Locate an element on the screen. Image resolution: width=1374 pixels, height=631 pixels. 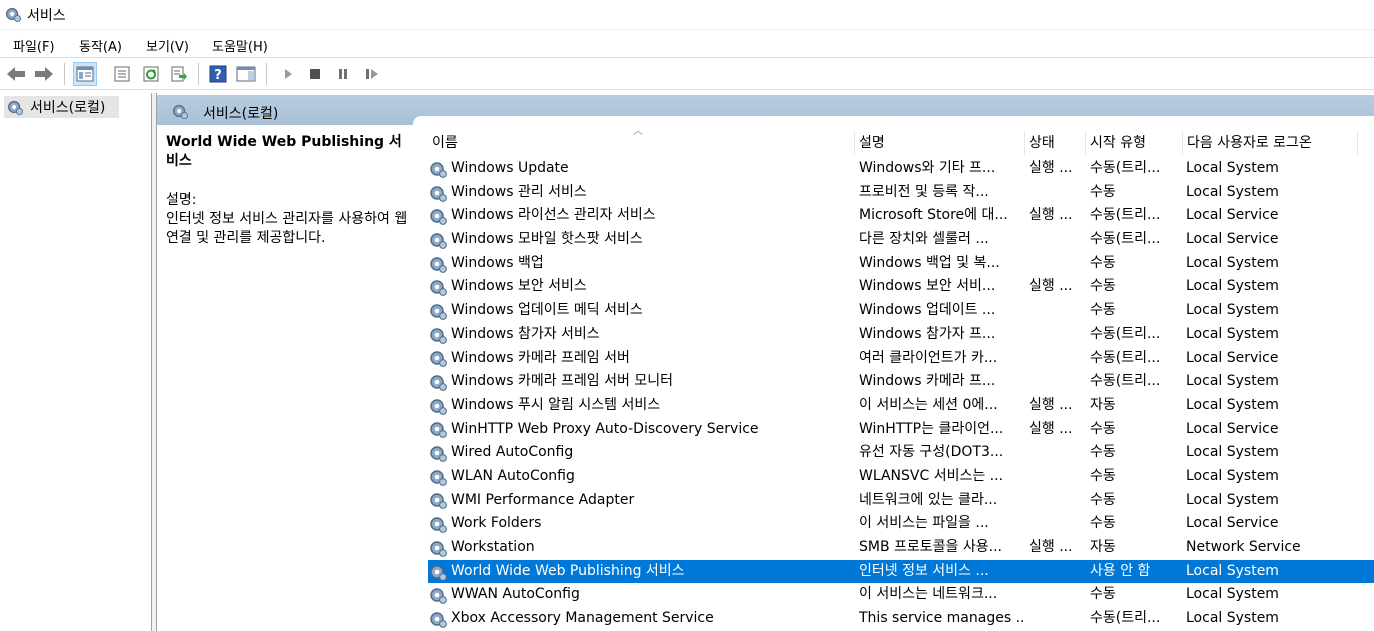
menu-action: 동작(A) is located at coordinates (100, 45).